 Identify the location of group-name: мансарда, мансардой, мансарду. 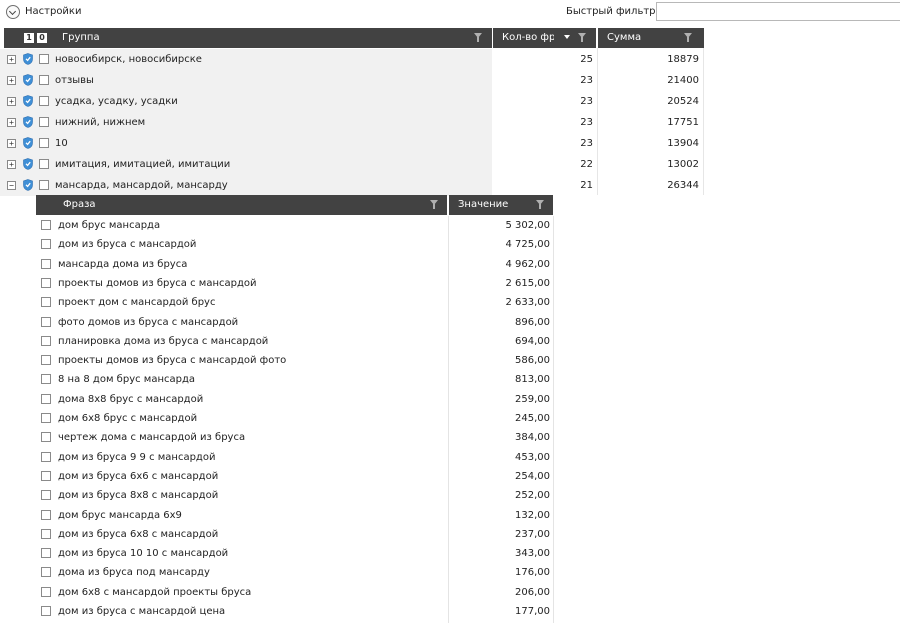
(141, 185).